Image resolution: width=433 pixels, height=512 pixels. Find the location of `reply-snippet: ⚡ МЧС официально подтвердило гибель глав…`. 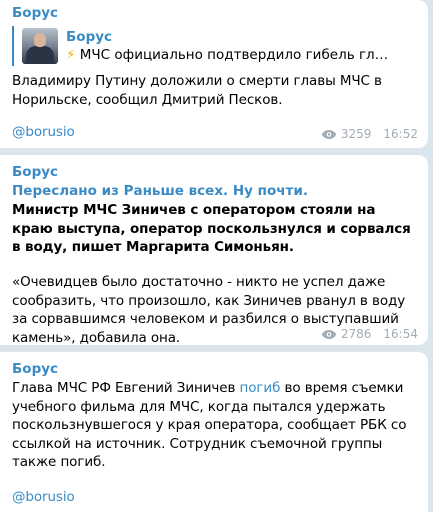

reply-snippet: ⚡ МЧС официально подтвердило гибель глав… is located at coordinates (229, 55).